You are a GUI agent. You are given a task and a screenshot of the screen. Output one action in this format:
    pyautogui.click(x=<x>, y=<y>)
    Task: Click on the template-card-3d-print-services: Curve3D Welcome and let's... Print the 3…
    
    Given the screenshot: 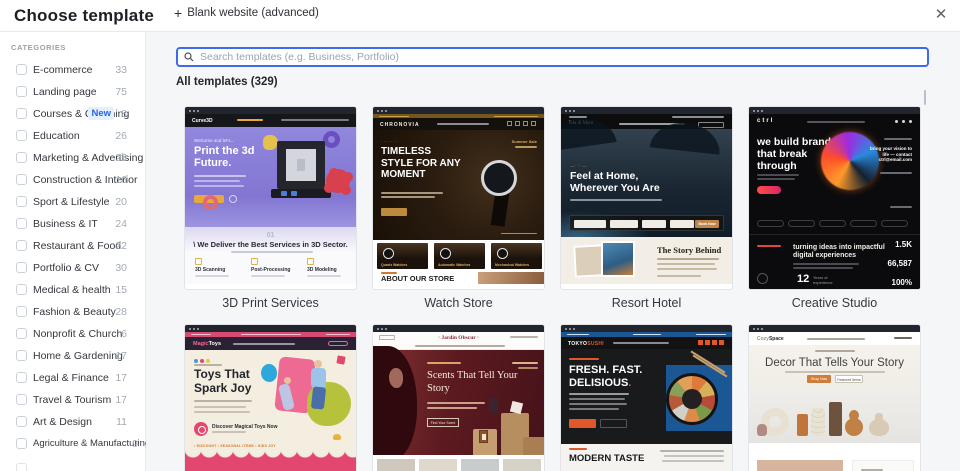 What is the action you would take?
    pyautogui.click(x=270, y=208)
    